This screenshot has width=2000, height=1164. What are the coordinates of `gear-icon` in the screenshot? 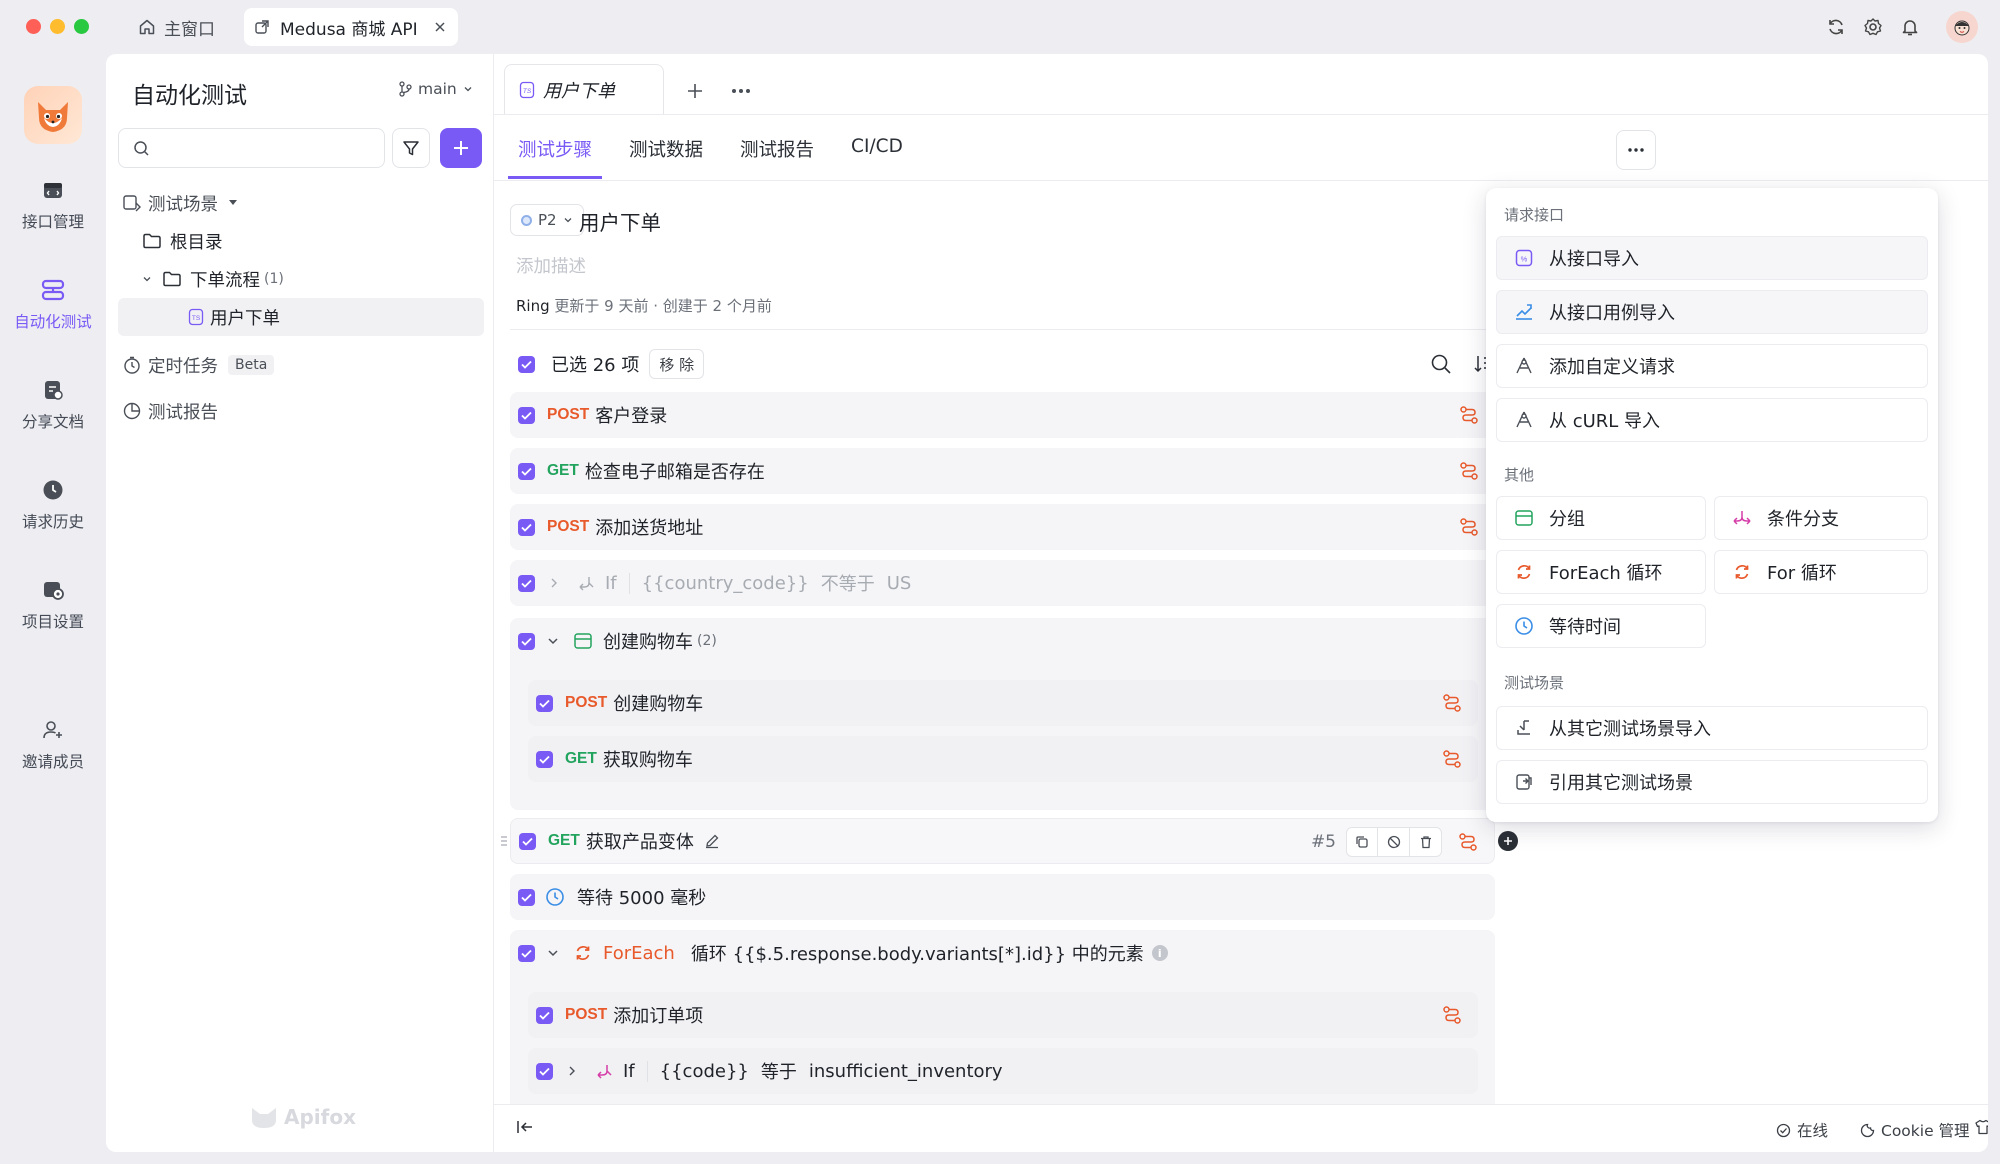 It's located at (1873, 27).